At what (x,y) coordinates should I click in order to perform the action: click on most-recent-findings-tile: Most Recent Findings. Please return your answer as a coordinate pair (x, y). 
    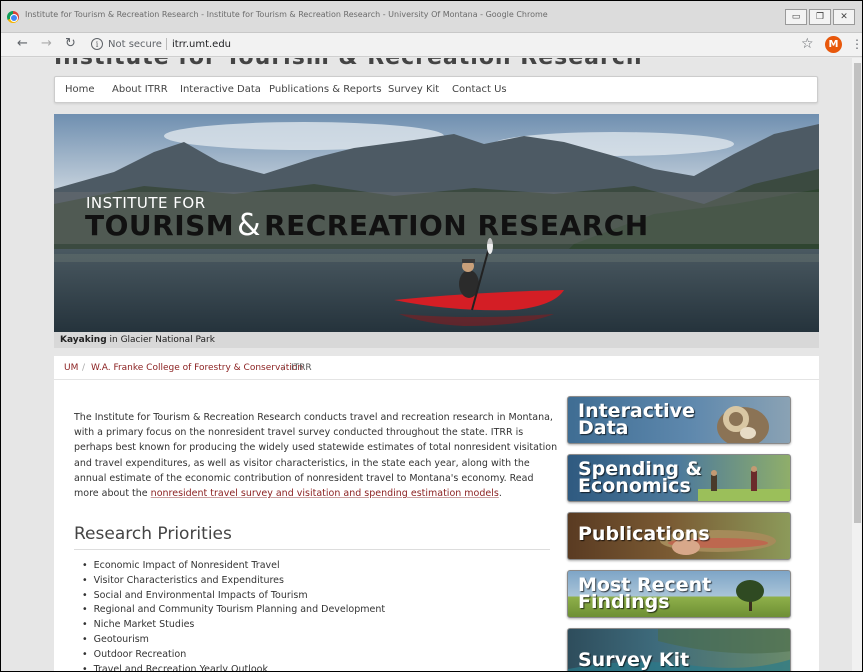
    Looking at the image, I should click on (679, 594).